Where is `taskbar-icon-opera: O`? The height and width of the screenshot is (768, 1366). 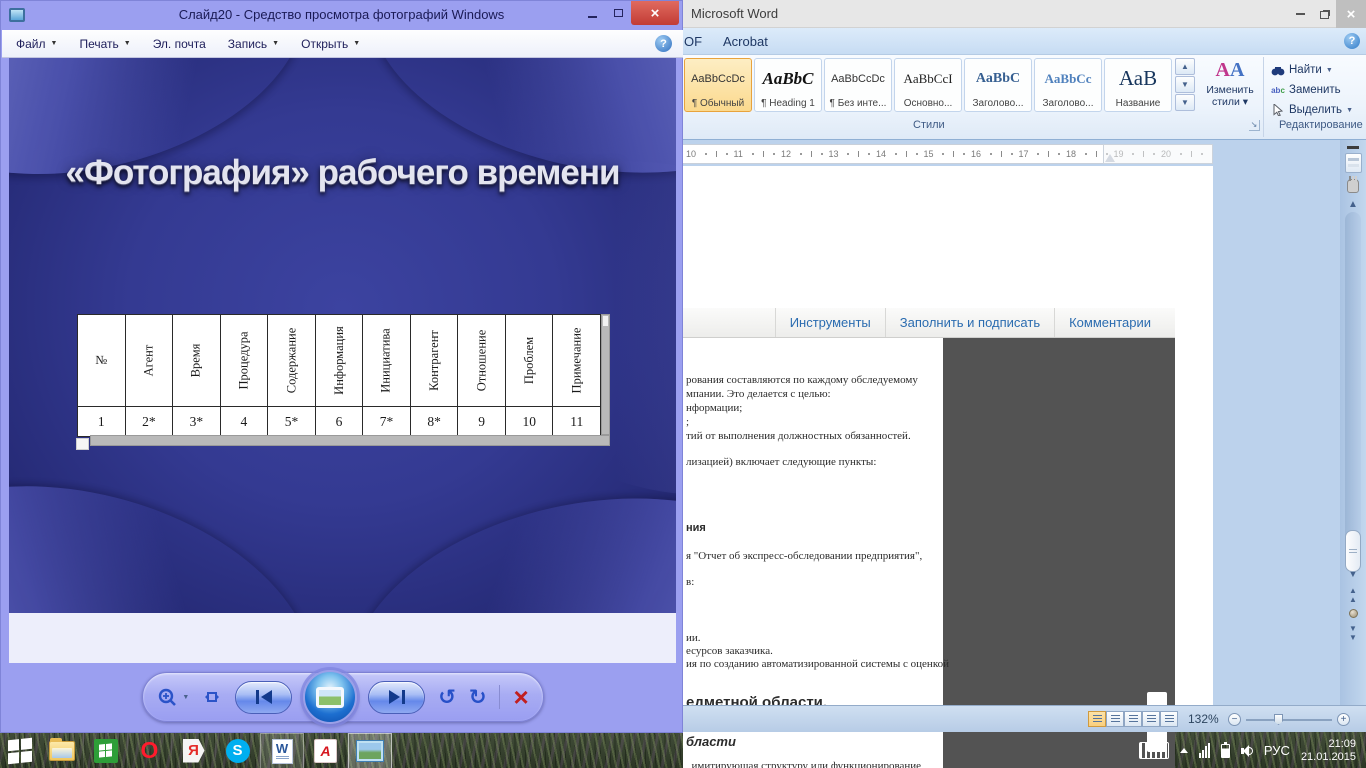 taskbar-icon-opera: O is located at coordinates (150, 750).